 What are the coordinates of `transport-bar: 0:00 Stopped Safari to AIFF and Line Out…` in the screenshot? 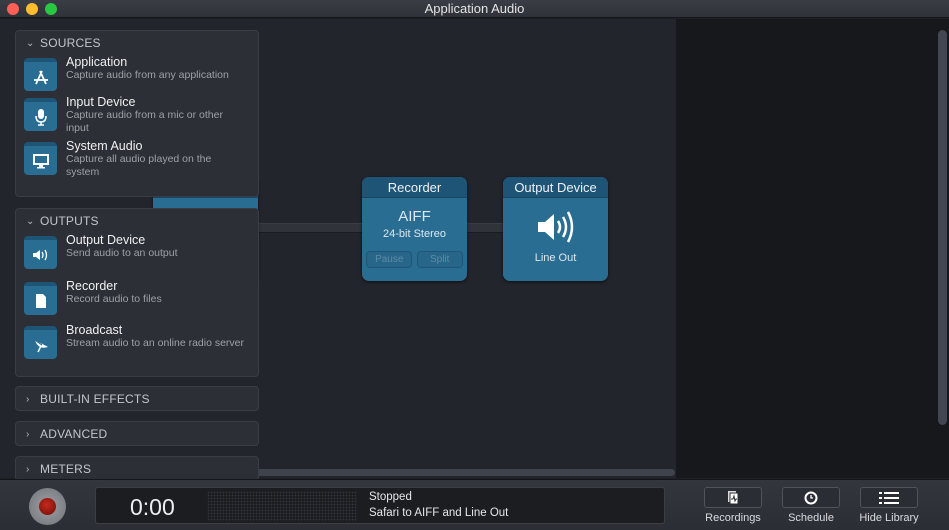 It's located at (474, 504).